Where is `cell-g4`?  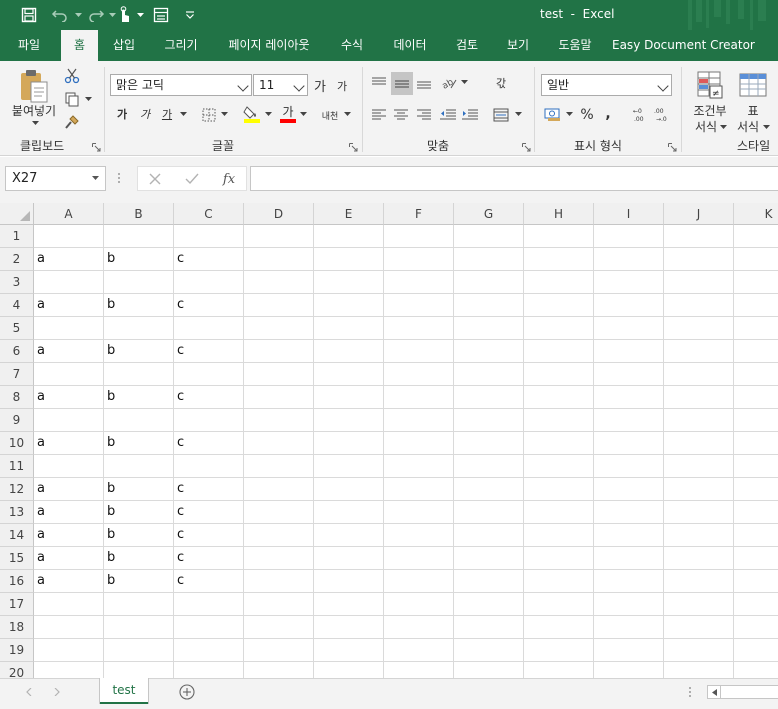
cell-g4 is located at coordinates (489, 305).